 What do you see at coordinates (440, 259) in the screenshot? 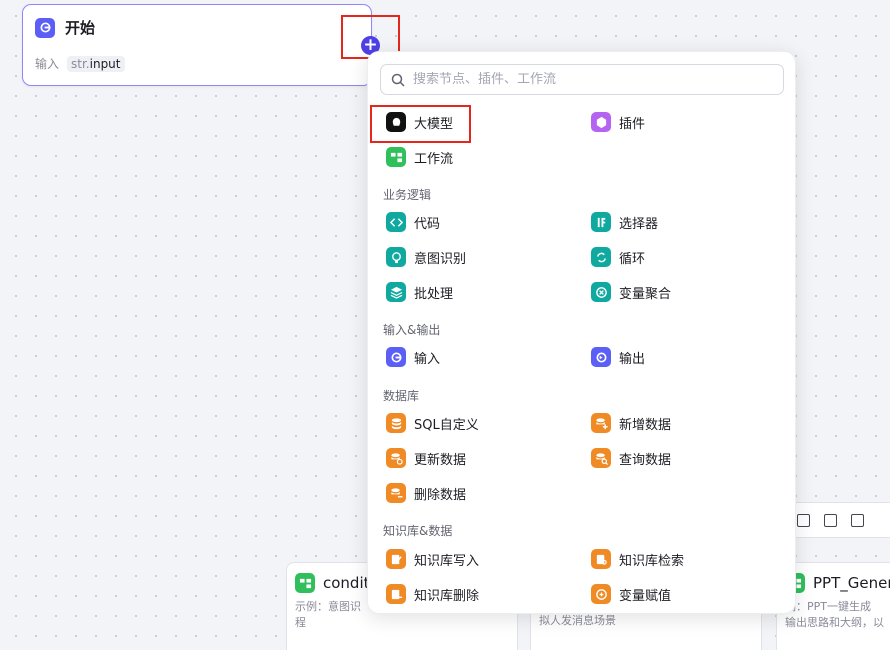
I see `intent-label: 意图识别` at bounding box center [440, 259].